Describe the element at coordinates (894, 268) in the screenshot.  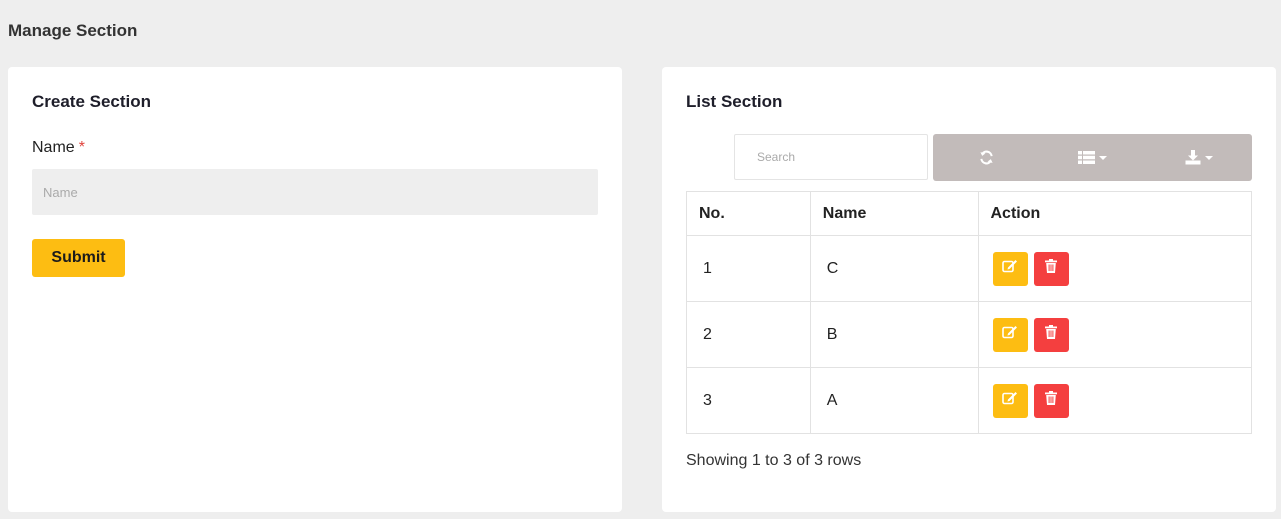
I see `row-name: C` at that location.